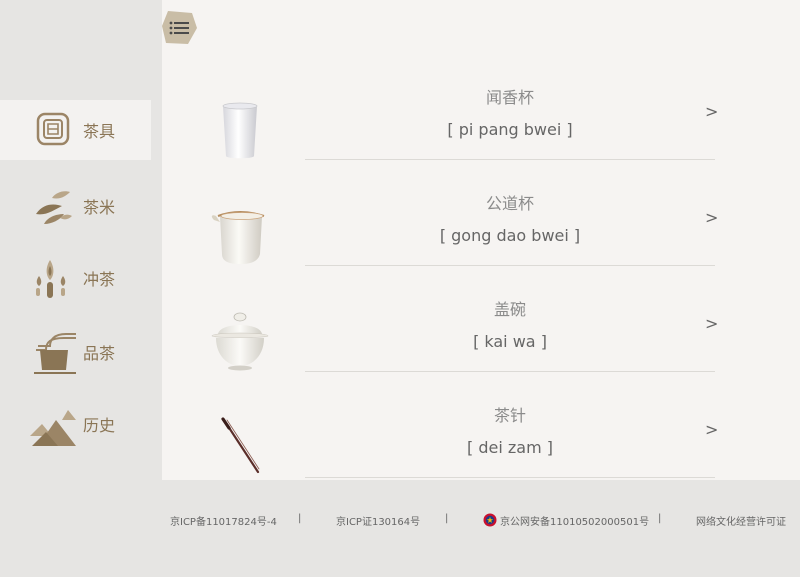 This screenshot has height=577, width=800. Describe the element at coordinates (510, 341) in the screenshot. I see `item-pronunciation: [ kai wa ]` at that location.